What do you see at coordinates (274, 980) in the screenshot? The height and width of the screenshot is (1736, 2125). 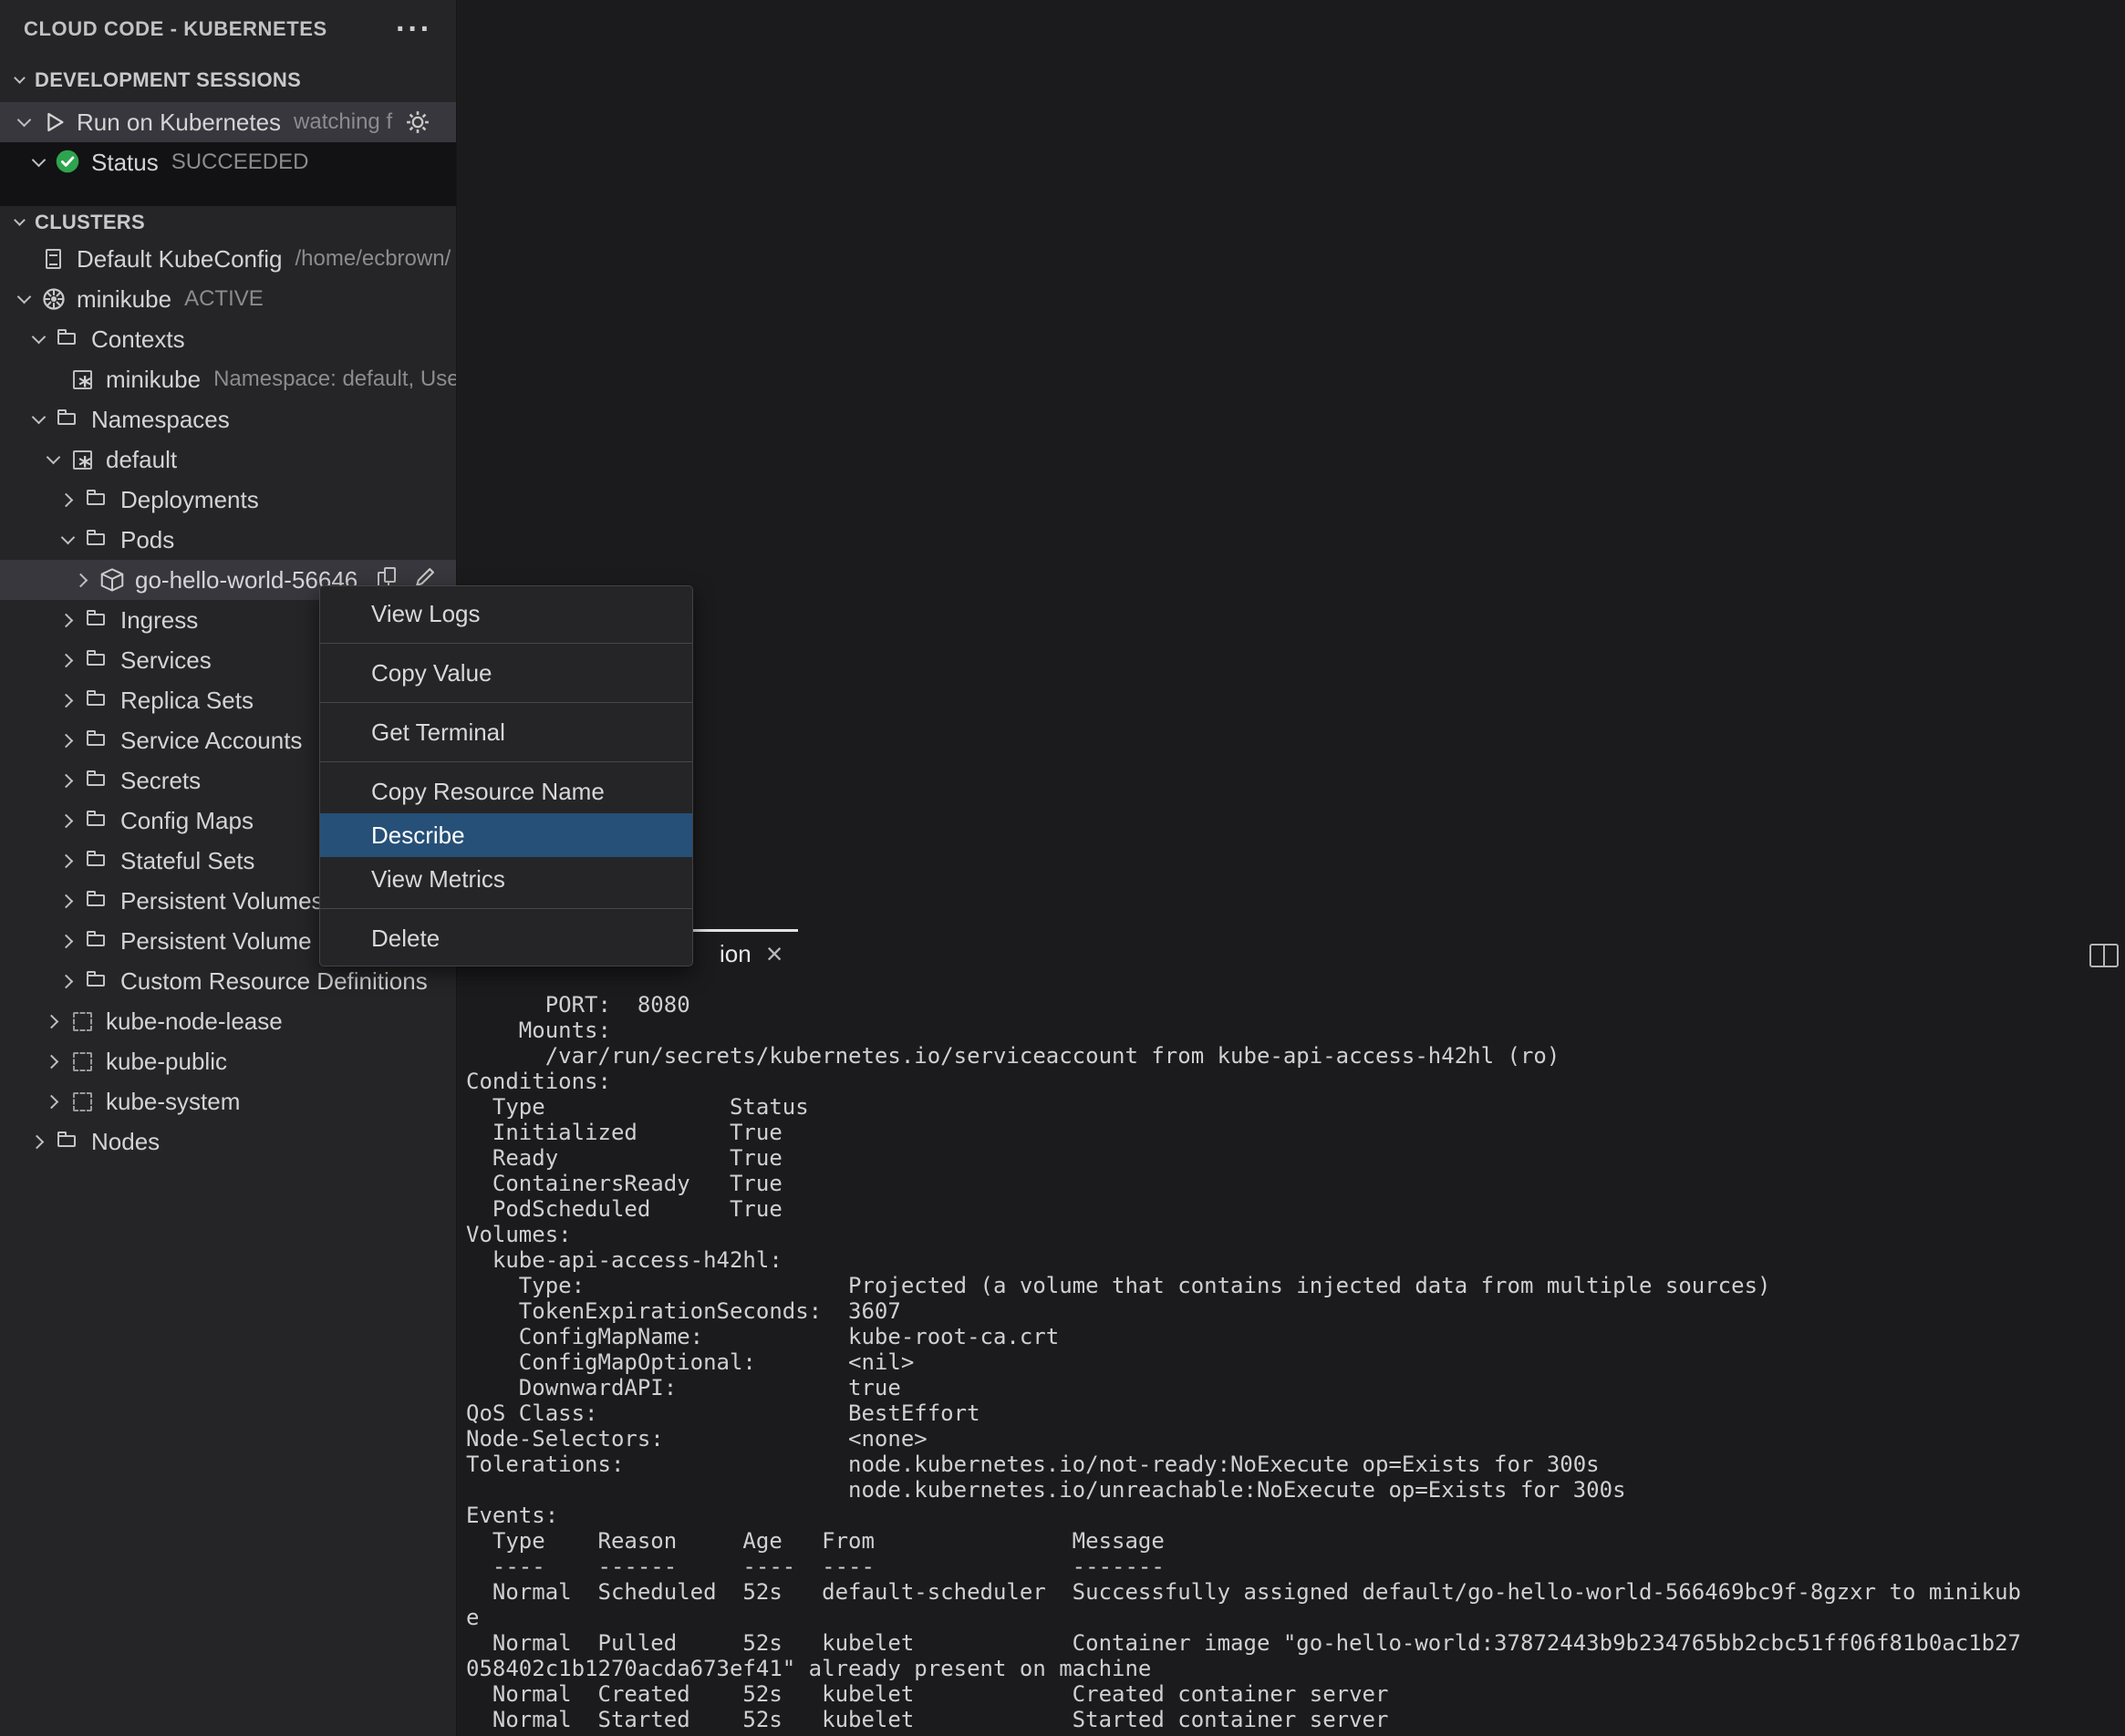 I see `tree-item-label: Custom Resource Definitions` at bounding box center [274, 980].